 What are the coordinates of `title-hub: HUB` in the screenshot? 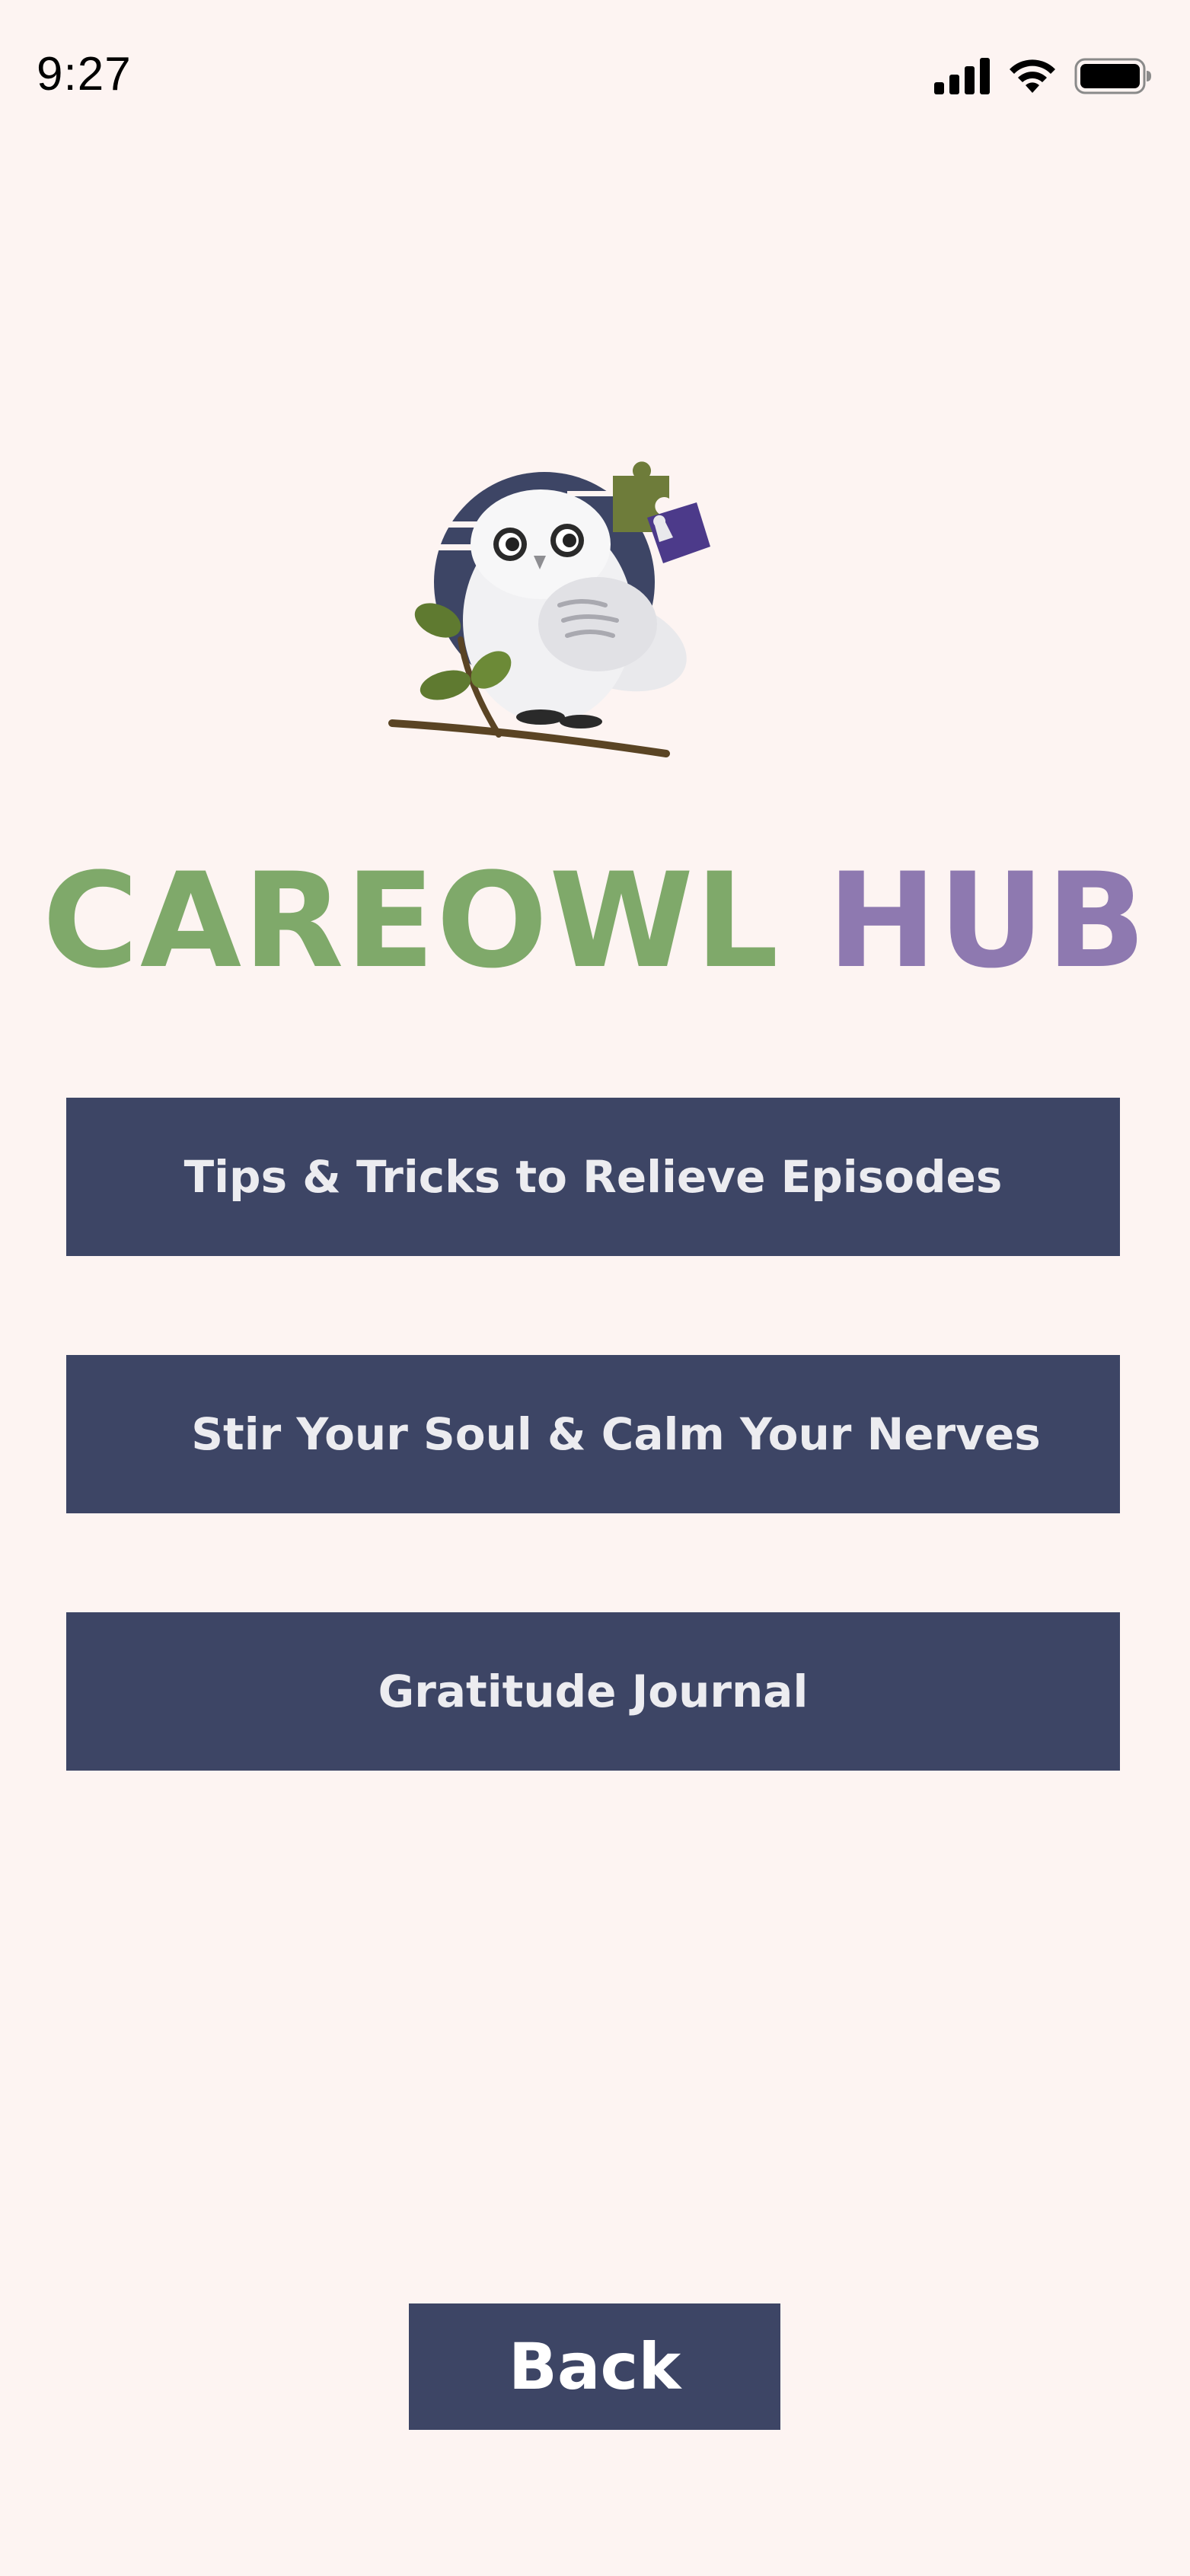 It's located at (987, 920).